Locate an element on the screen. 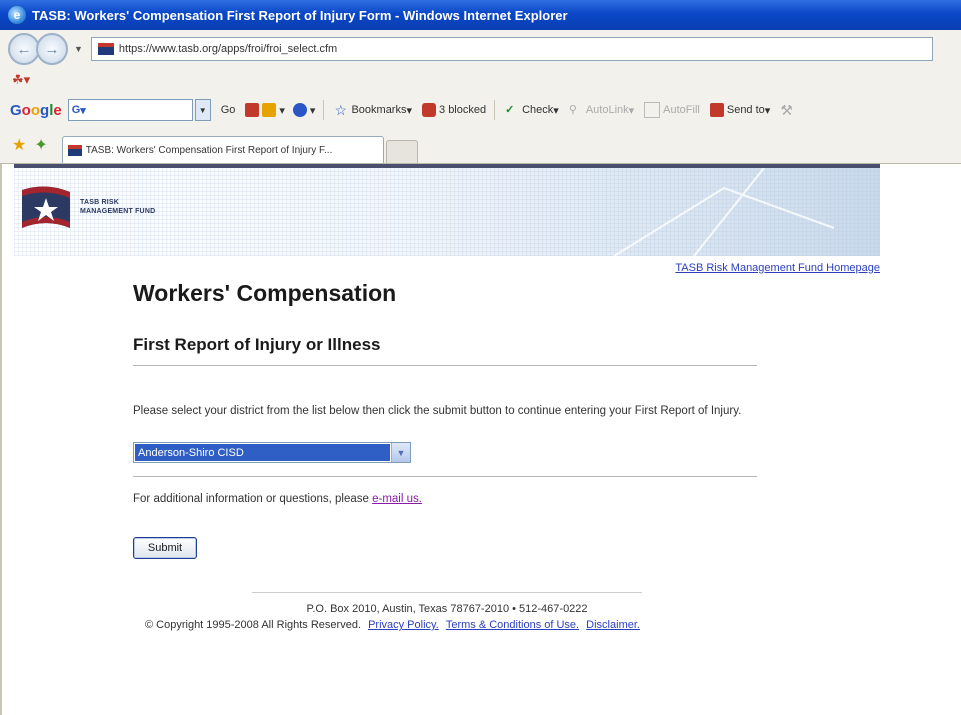 This screenshot has height=715, width=961. go-button: Go is located at coordinates (228, 110).